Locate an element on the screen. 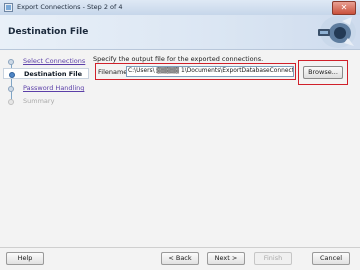 The height and width of the screenshot is (270, 360). nav-item-select-connections: Select Connections is located at coordinates (46, 61).